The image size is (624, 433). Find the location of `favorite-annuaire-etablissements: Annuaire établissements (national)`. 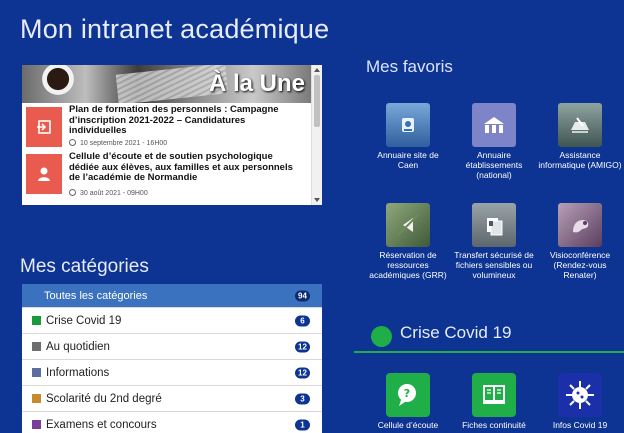

favorite-annuaire-etablissements: Annuaire établissements (national) is located at coordinates (494, 141).